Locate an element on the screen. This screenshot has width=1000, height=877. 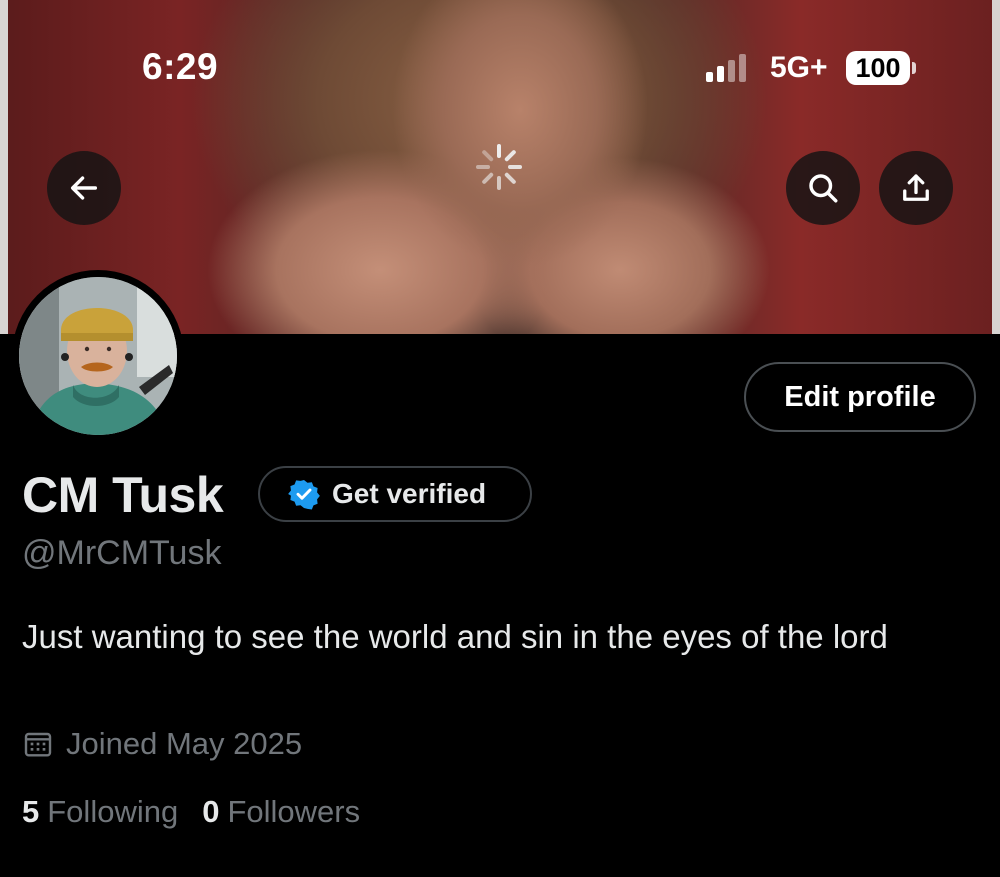
user-handle: @MrCMTusk is located at coordinates (122, 553).